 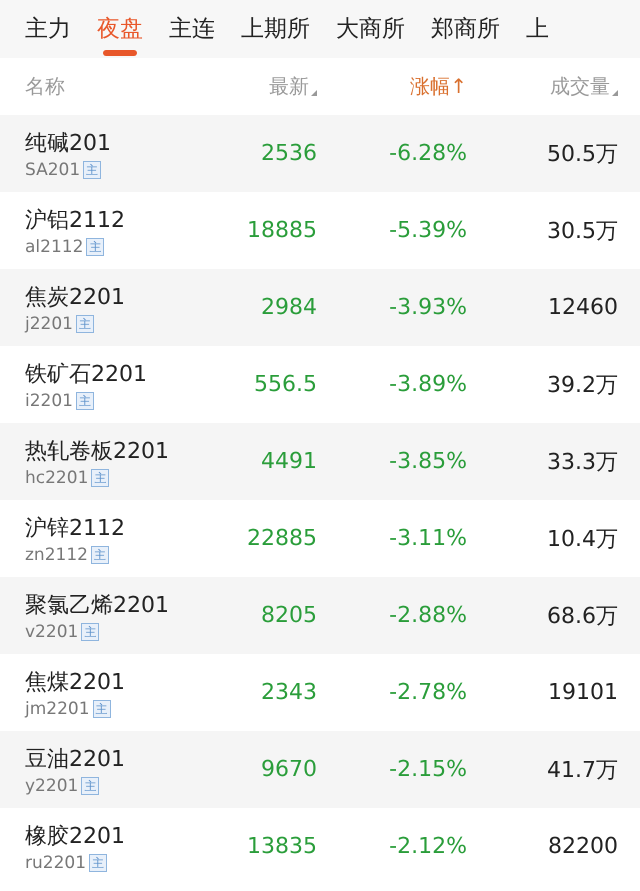 What do you see at coordinates (582, 770) in the screenshot?
I see `volume-cell-text: 41.7万` at bounding box center [582, 770].